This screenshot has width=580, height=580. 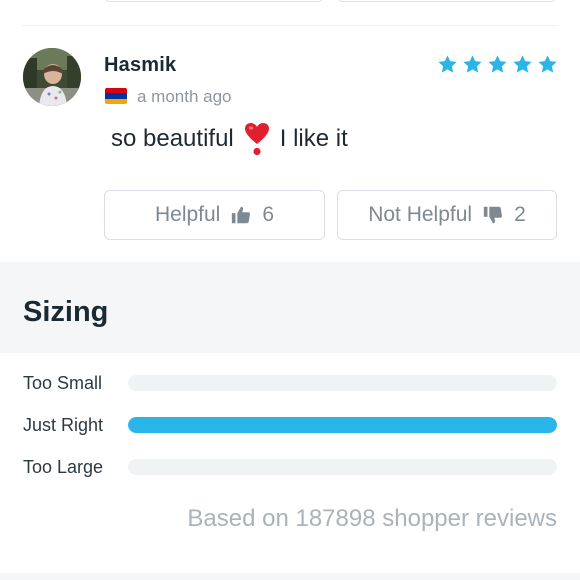 I want to click on sizing-label: Too Small, so click(x=63, y=383).